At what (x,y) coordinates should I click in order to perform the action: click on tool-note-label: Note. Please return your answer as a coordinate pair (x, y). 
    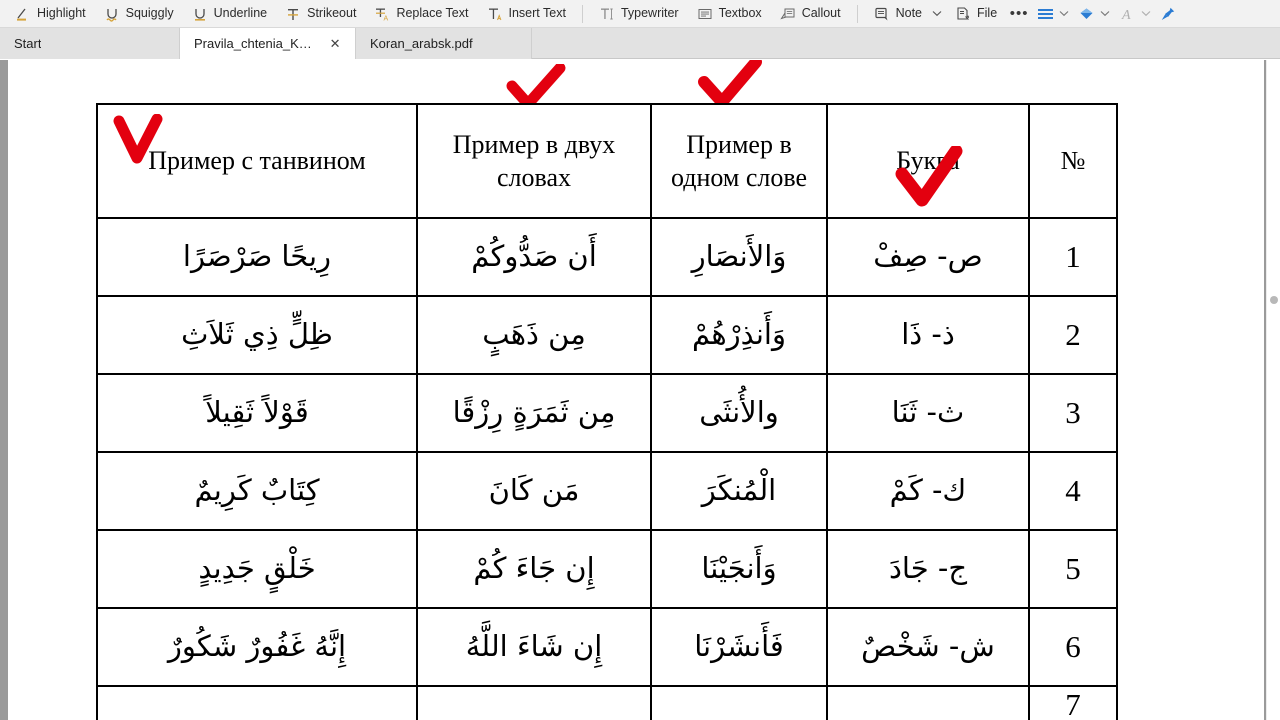
    Looking at the image, I should click on (909, 13).